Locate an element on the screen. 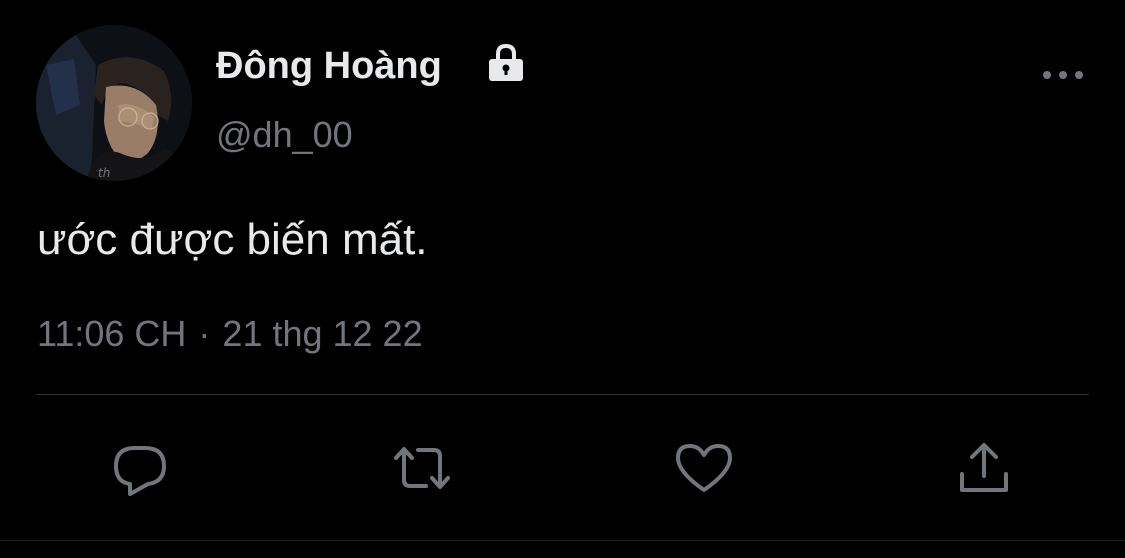  author-handle: @dh_00 is located at coordinates (284, 135).